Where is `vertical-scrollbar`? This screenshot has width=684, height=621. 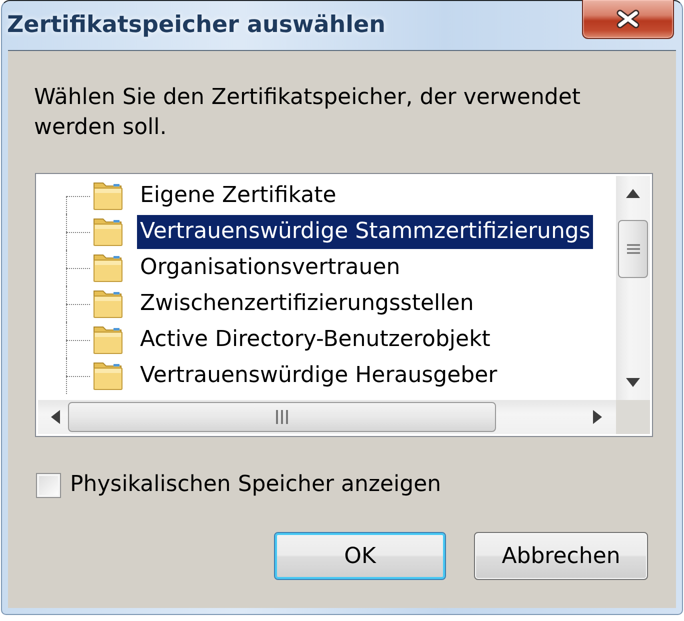 vertical-scrollbar is located at coordinates (633, 288).